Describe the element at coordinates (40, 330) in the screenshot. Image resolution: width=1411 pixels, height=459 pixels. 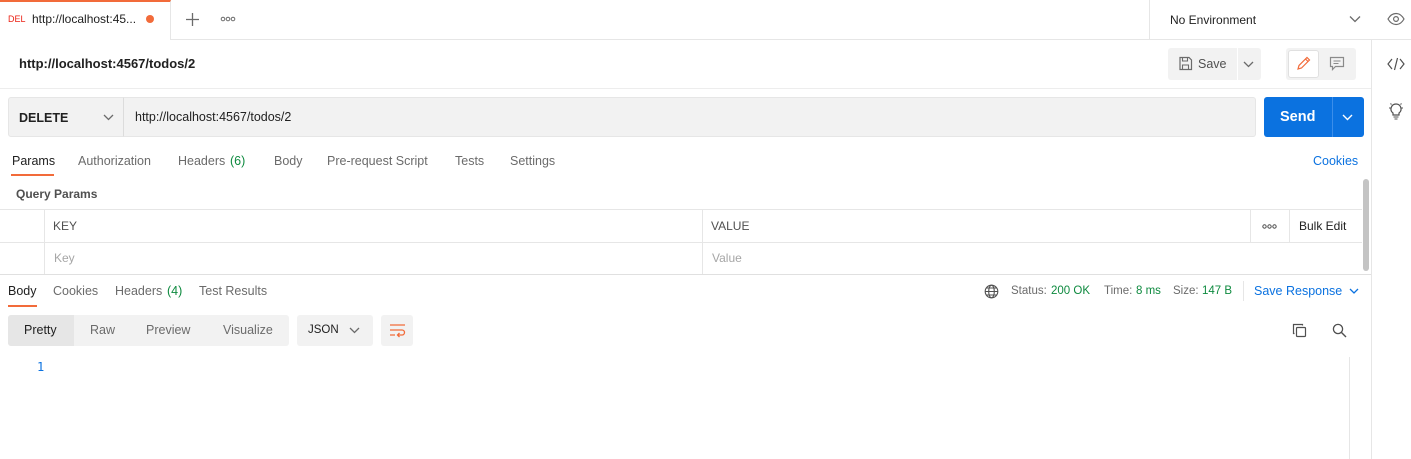
I see `format-pretty: Pretty` at that location.